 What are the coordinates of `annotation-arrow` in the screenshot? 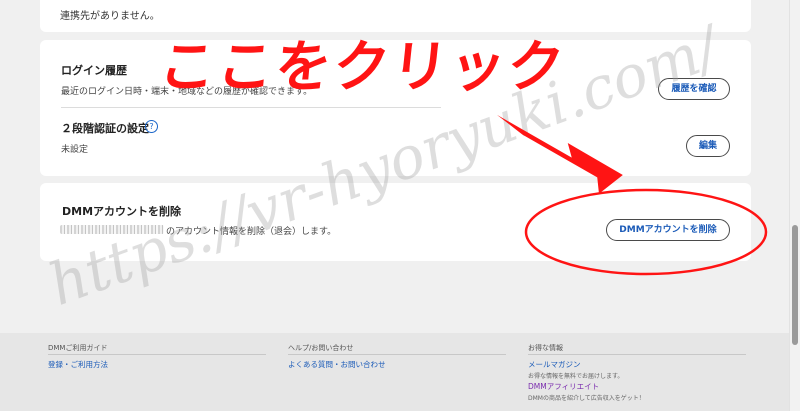 It's located at (559, 154).